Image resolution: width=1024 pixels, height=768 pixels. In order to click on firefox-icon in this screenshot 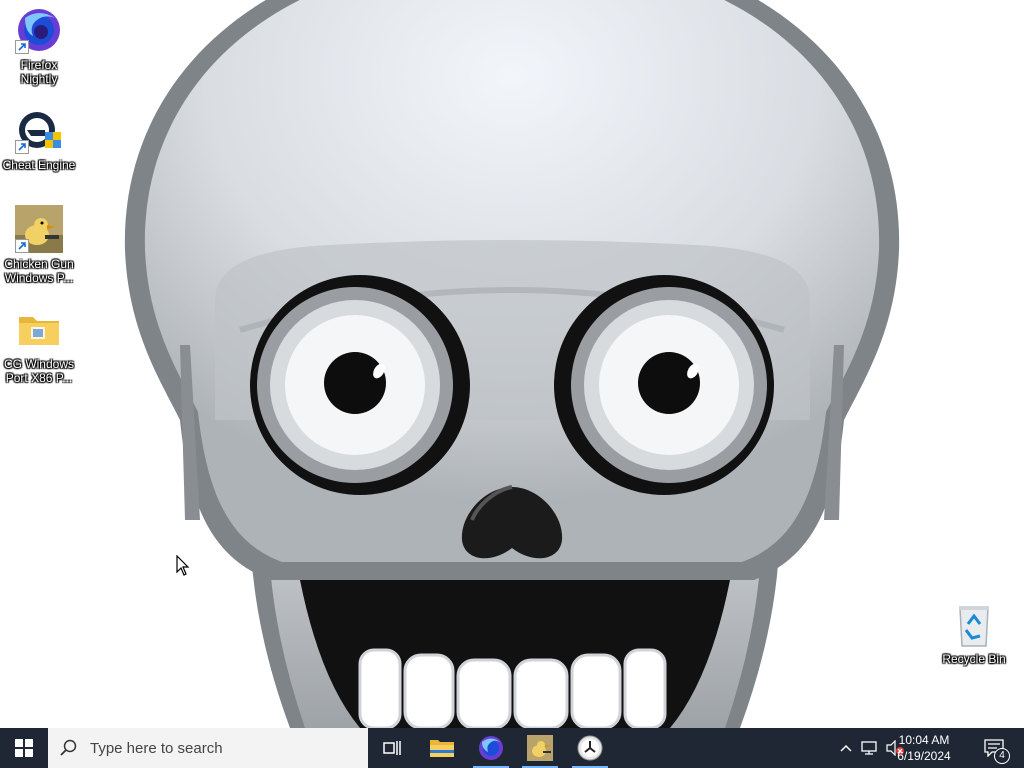, I will do `click(491, 748)`.